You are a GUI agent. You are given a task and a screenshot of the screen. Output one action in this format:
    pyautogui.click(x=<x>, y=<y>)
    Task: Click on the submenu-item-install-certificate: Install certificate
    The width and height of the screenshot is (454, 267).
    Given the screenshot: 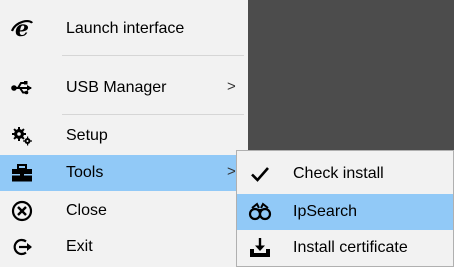 What is the action you would take?
    pyautogui.click(x=345, y=248)
    